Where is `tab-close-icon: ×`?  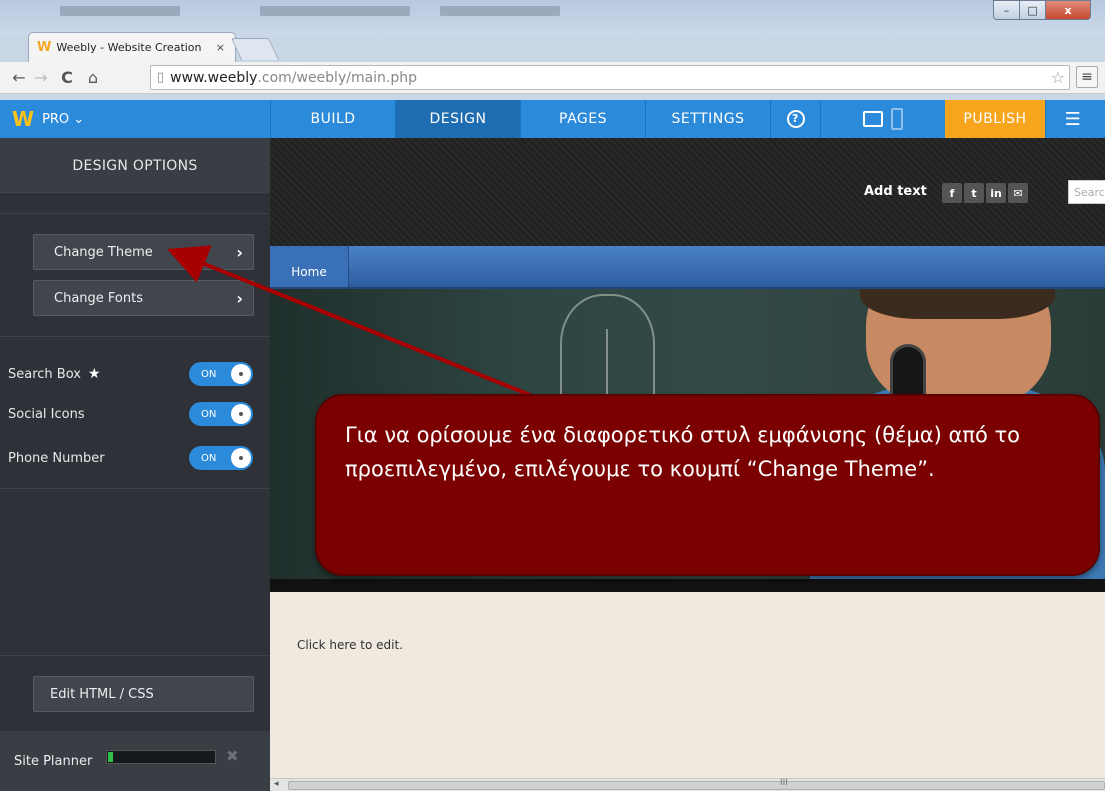 tab-close-icon: × is located at coordinates (220, 47).